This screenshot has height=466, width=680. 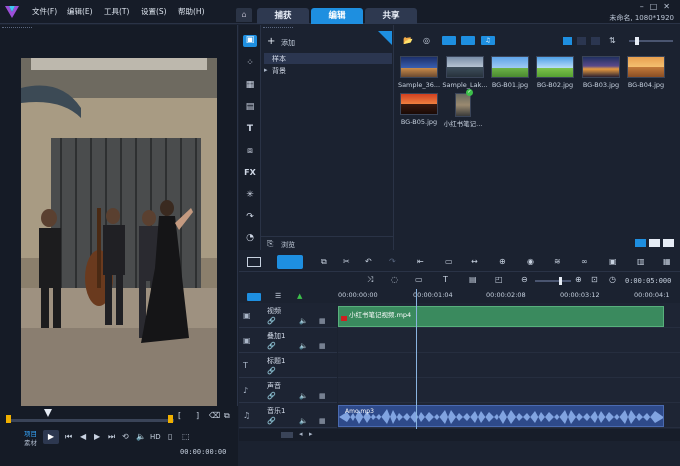 I want to click on import-folder-icon: 📂, so click(x=408, y=40).